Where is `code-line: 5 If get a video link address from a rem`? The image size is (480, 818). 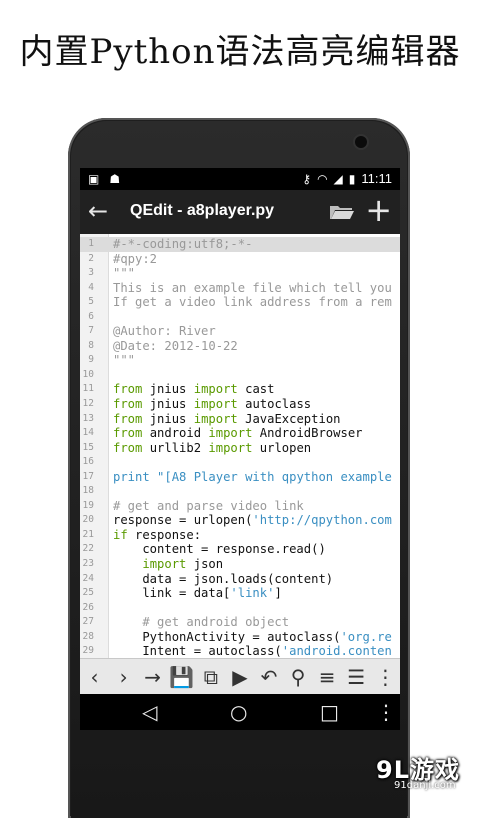
code-line: 5 If get a video link address from a rem is located at coordinates (240, 302).